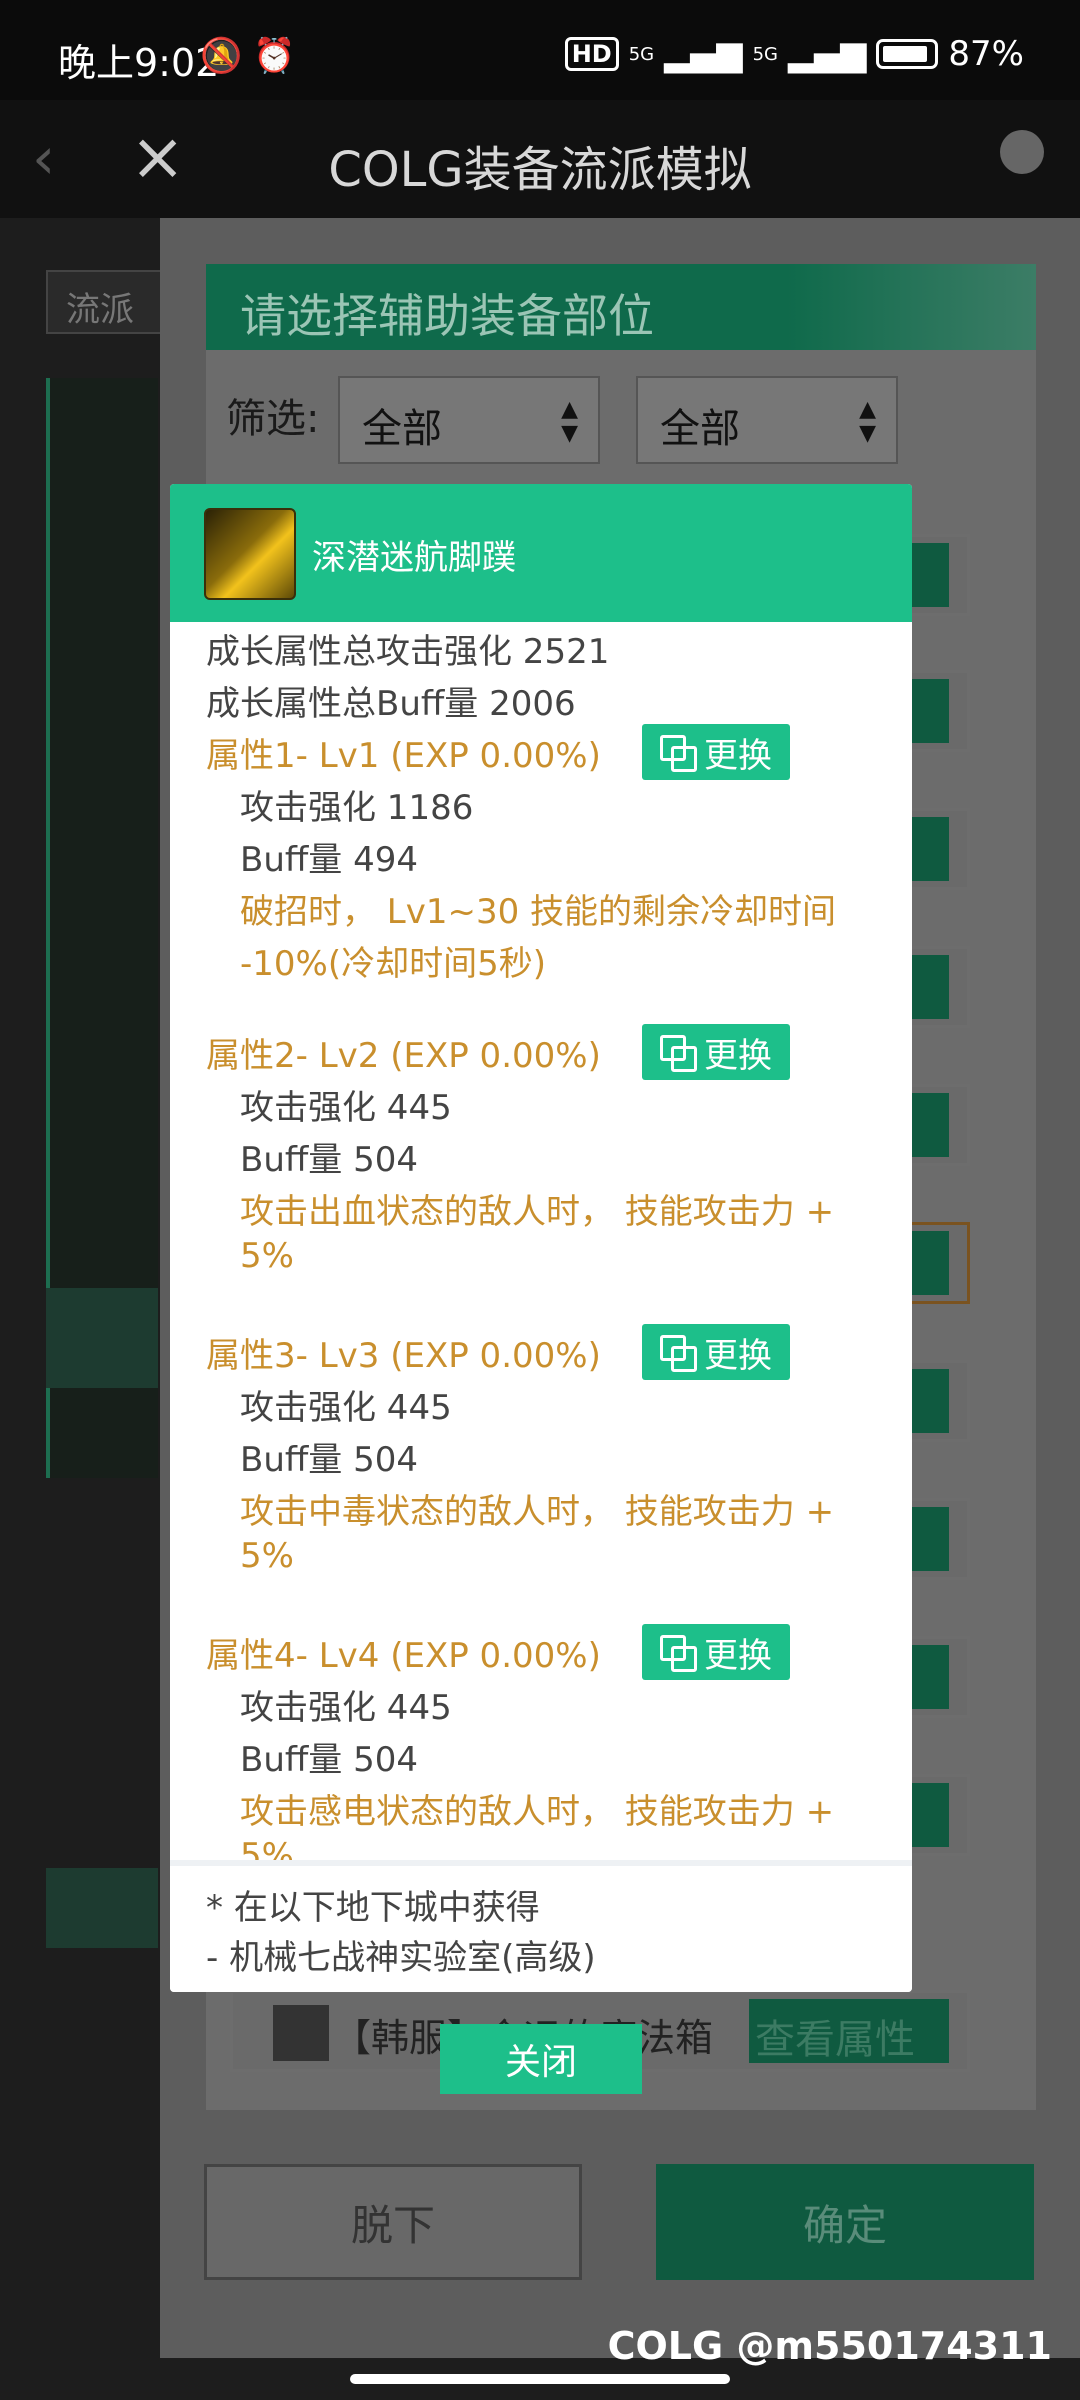  What do you see at coordinates (357, 808) in the screenshot?
I see `attribute-attack: 攻击强化 1186` at bounding box center [357, 808].